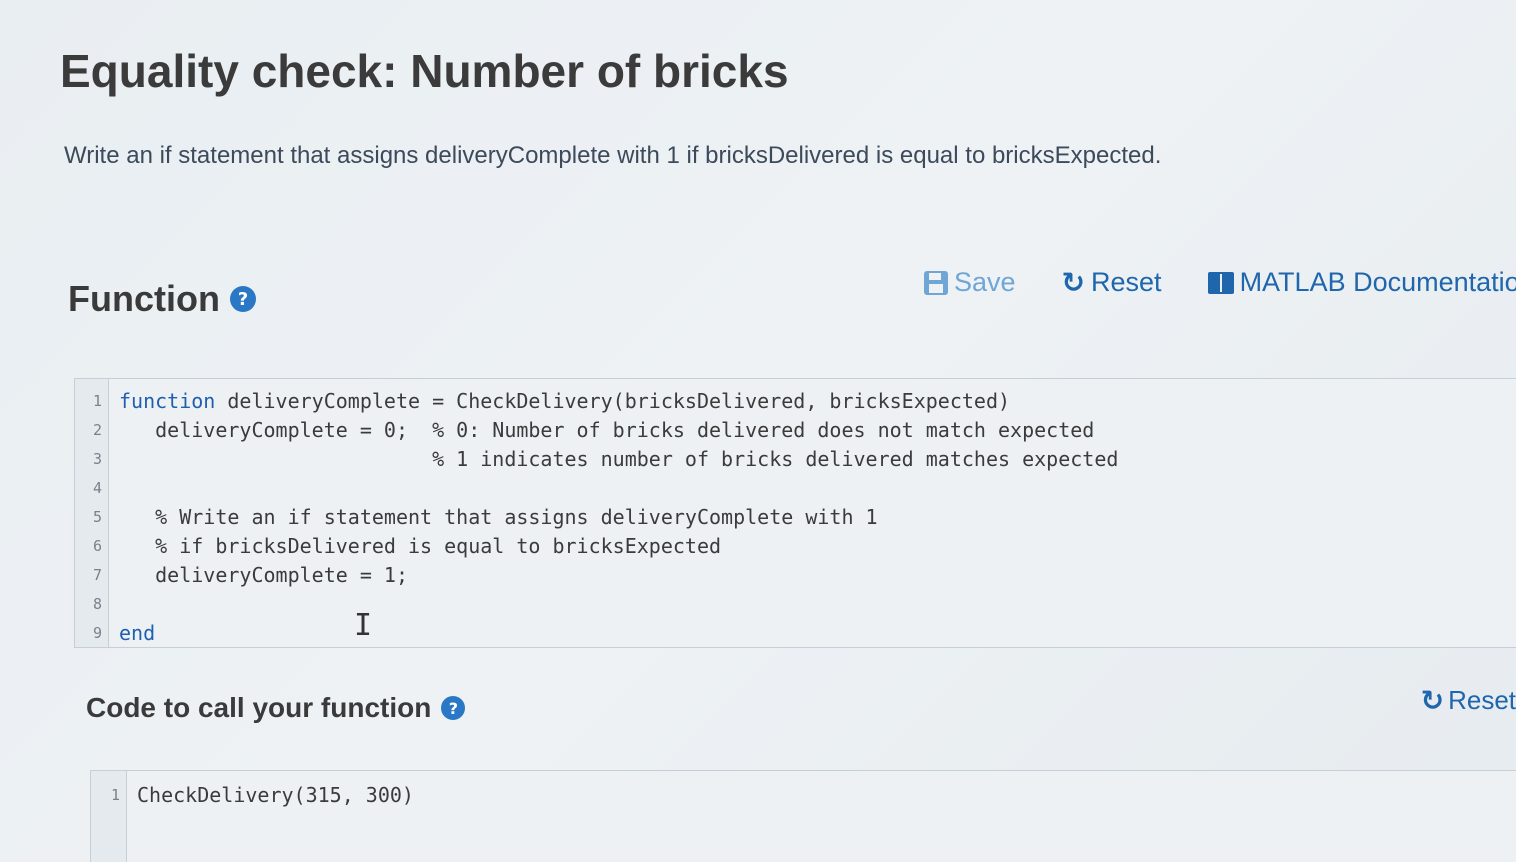 Image resolution: width=1516 pixels, height=862 pixels. Describe the element at coordinates (985, 282) in the screenshot. I see `save-label: Save` at that location.